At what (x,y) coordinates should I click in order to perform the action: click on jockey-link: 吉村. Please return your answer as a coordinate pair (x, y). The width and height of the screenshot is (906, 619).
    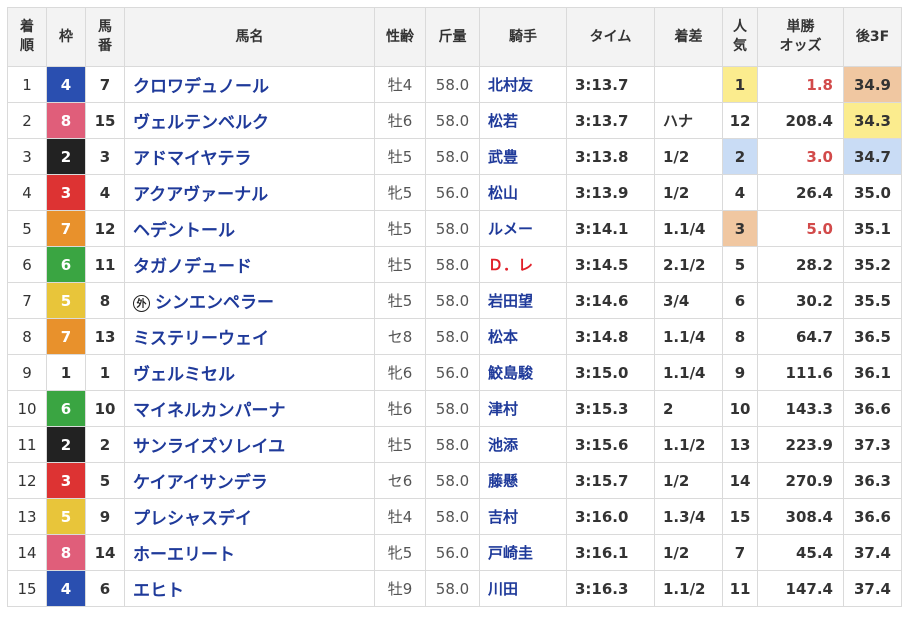
    Looking at the image, I should click on (503, 517).